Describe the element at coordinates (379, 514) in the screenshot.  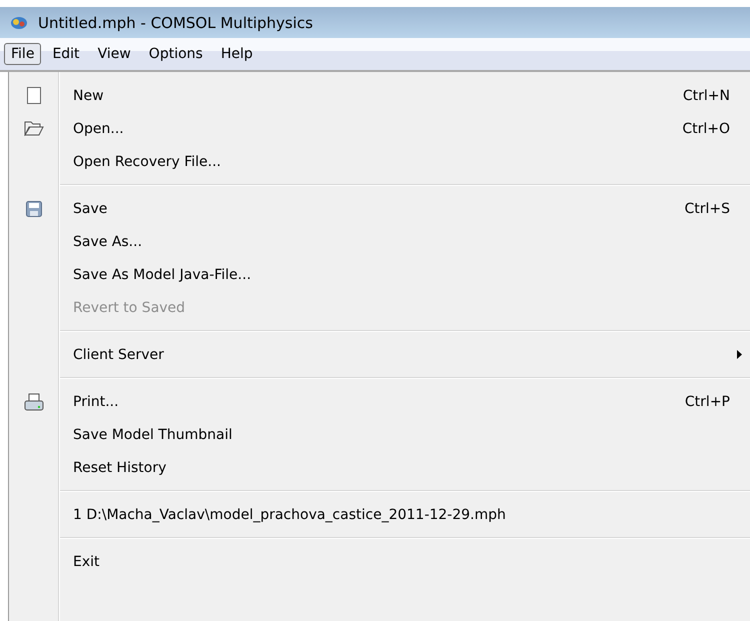
I see `menu-item: 1 D:\Macha_Vaclav\model_prachova_castice_2011-12-29.mph` at that location.